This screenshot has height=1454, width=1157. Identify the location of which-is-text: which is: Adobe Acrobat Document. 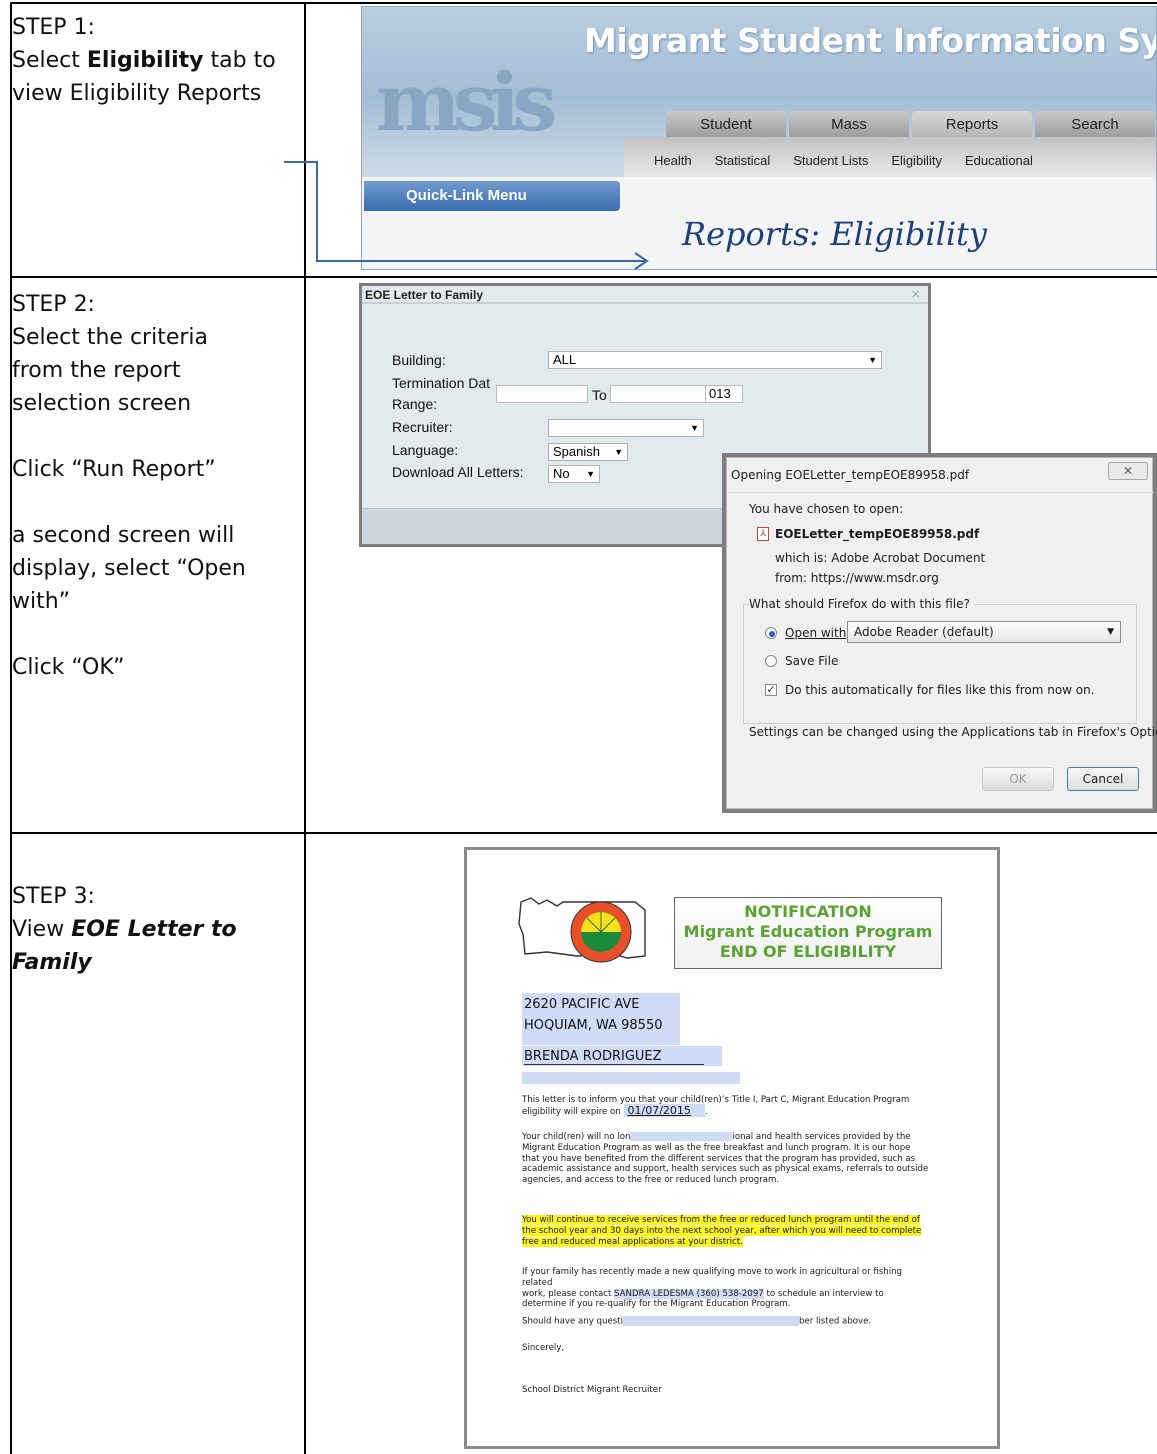
(880, 558).